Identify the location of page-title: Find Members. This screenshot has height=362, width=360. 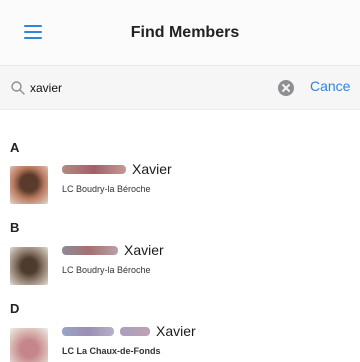
(185, 32).